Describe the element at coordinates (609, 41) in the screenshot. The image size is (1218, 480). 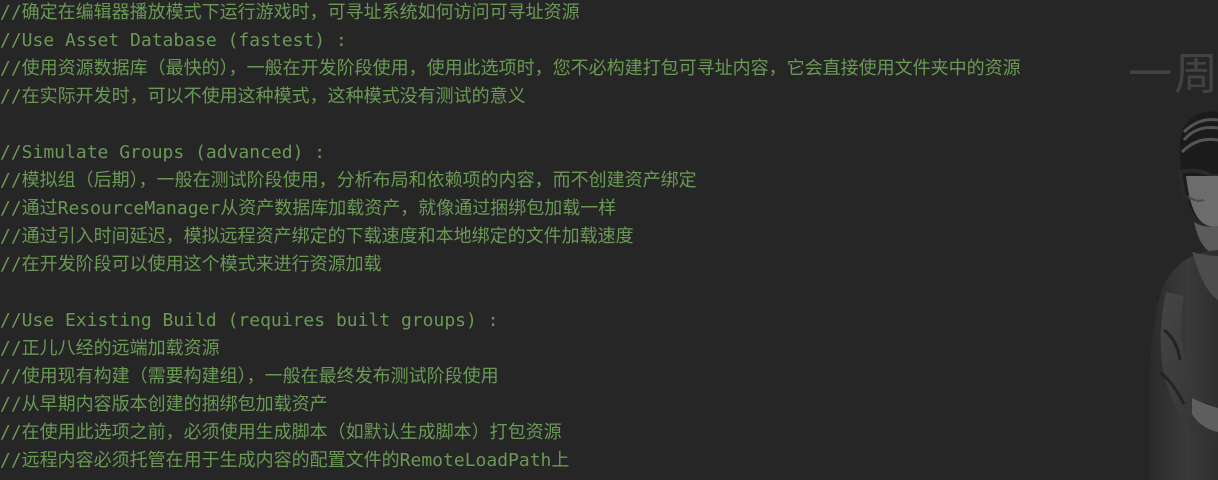
I see `code-line-2: //Use Asset Database (fastest) :` at that location.